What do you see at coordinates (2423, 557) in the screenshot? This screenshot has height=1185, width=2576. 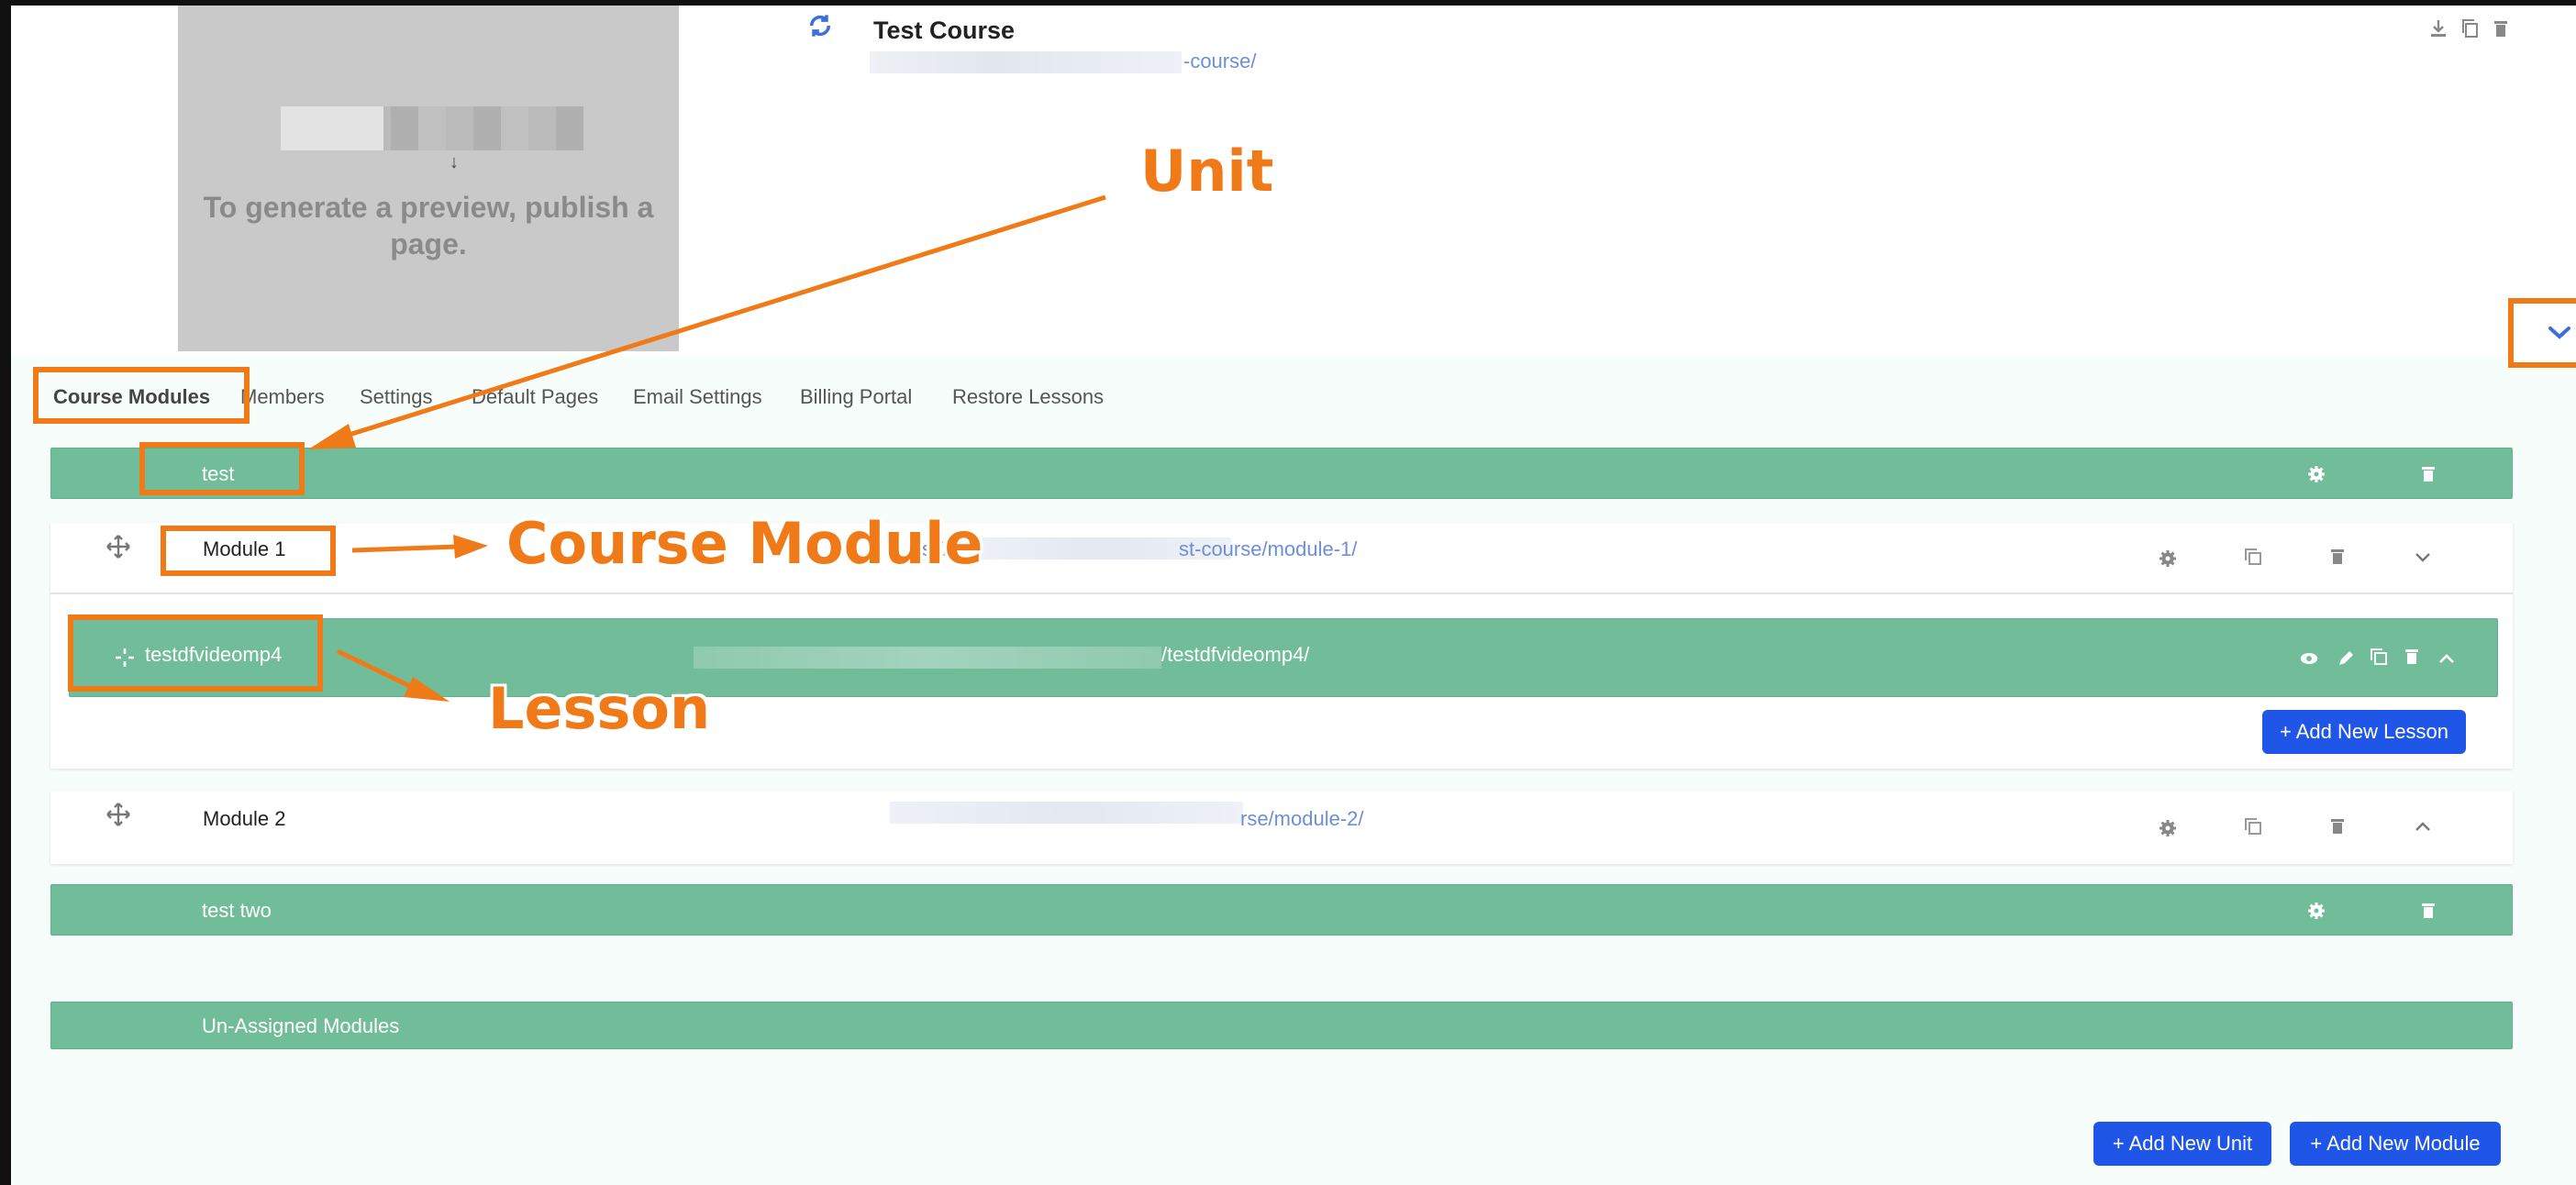 I see `chevron-down-icon` at bounding box center [2423, 557].